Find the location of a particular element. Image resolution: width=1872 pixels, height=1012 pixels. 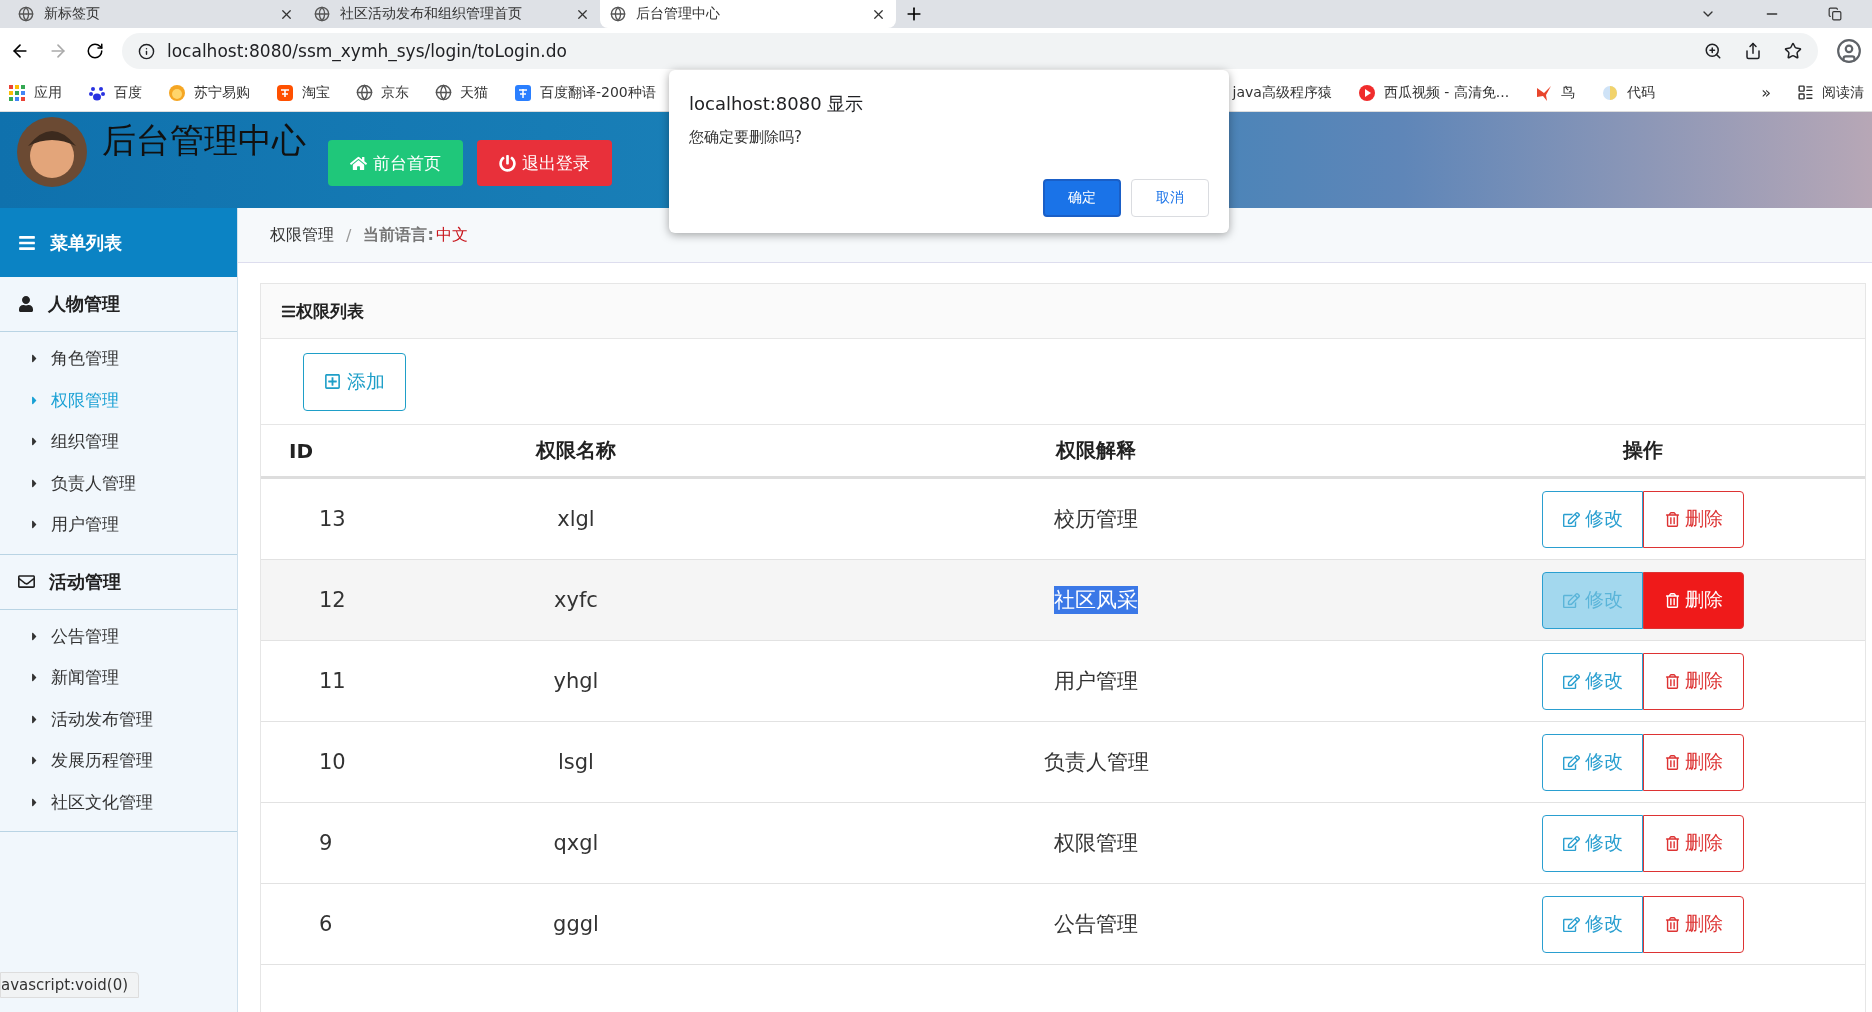

menu-item: 公告管理 is located at coordinates (118, 636).